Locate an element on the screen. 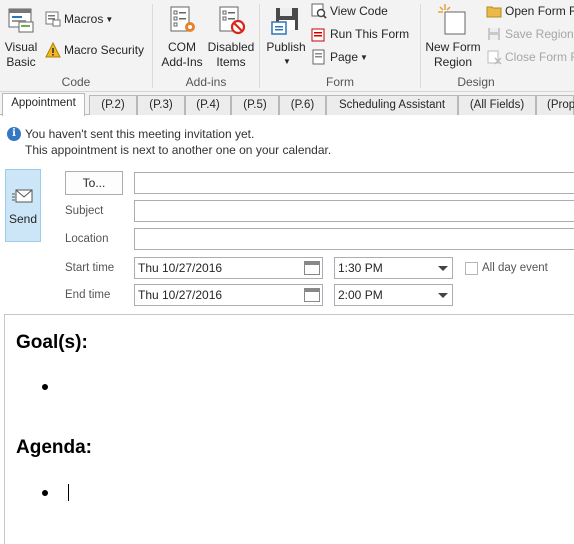 The height and width of the screenshot is (544, 574). close-form-region-label: Close Form R is located at coordinates (539, 57).